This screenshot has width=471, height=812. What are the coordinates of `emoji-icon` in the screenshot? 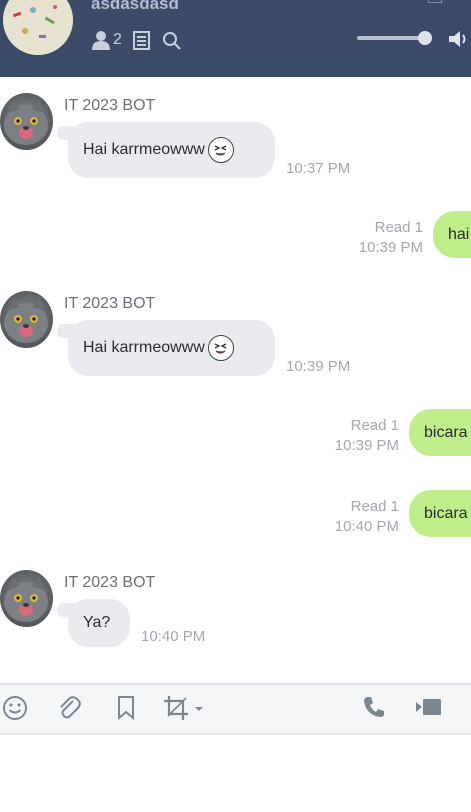 It's located at (15, 708).